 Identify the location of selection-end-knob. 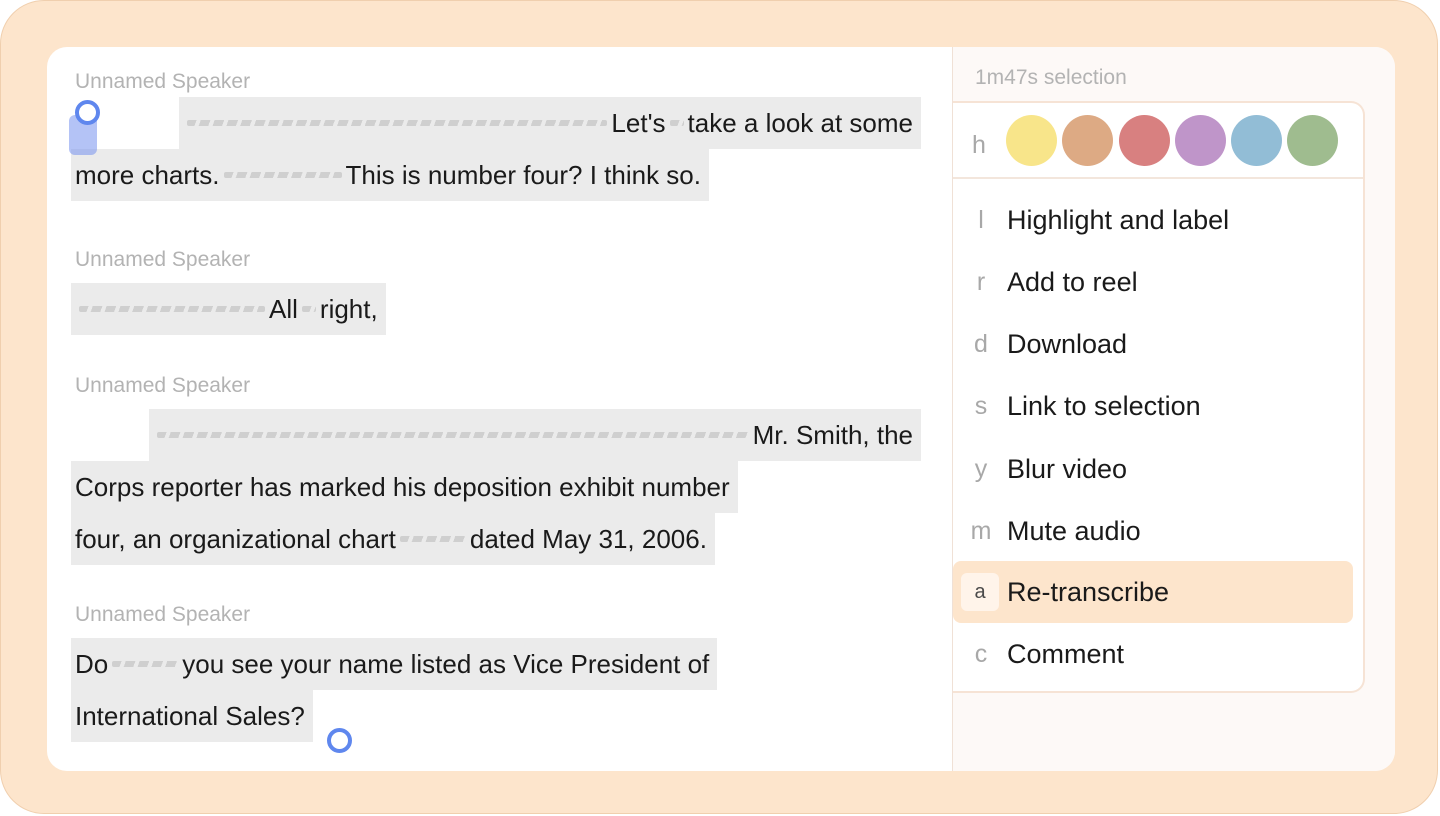
(339, 740).